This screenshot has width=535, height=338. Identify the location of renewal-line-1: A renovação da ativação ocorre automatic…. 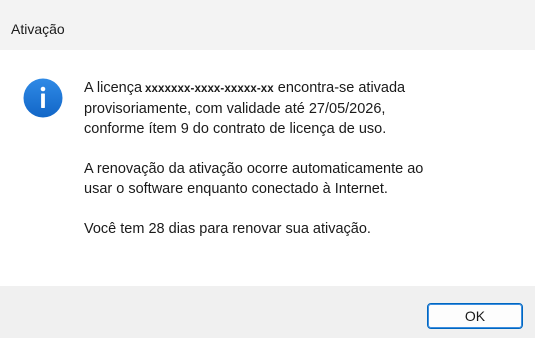
(254, 169).